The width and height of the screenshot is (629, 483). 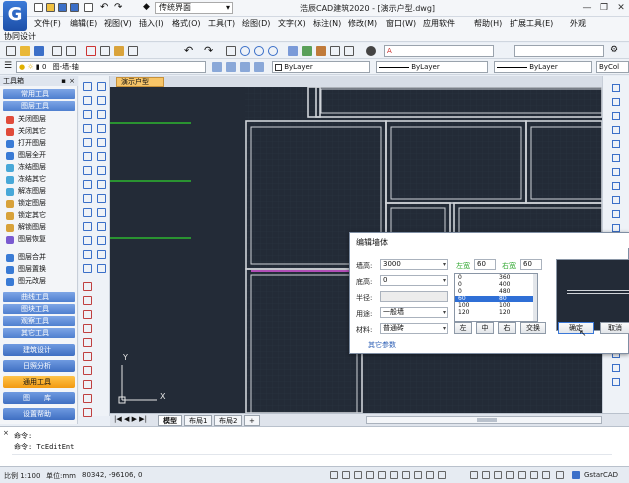 What do you see at coordinates (11, 51) in the screenshot?
I see `new-icon` at bounding box center [11, 51].